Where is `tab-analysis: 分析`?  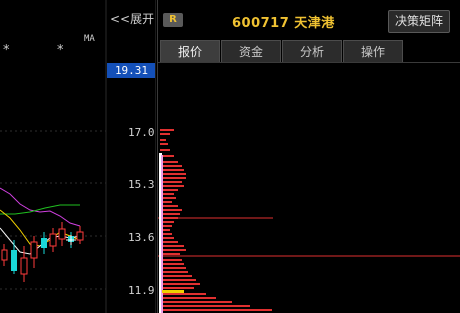
tab-analysis: 分析 is located at coordinates (312, 51).